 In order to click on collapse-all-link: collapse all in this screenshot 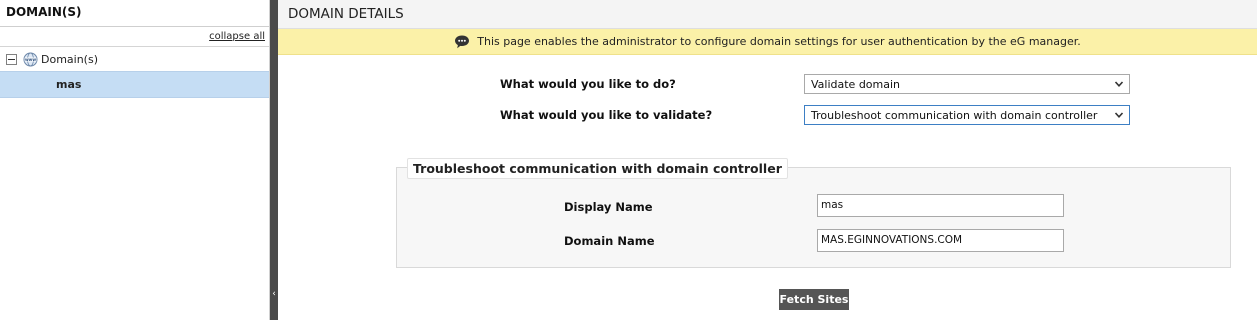, I will do `click(237, 36)`.